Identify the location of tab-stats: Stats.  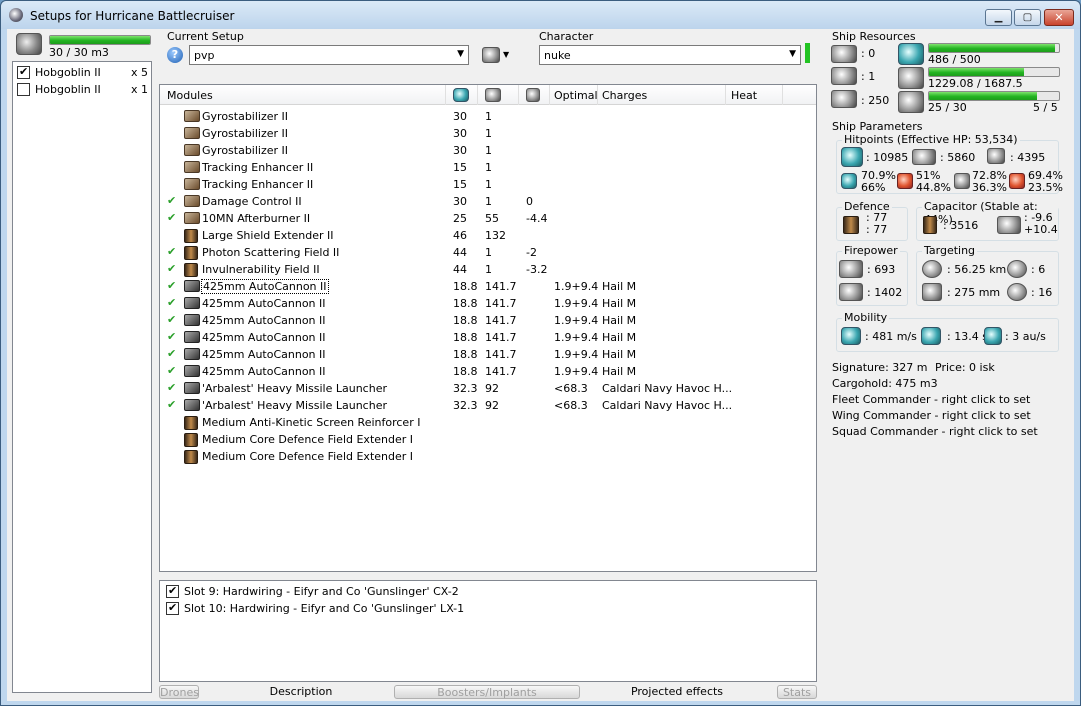
(797, 692).